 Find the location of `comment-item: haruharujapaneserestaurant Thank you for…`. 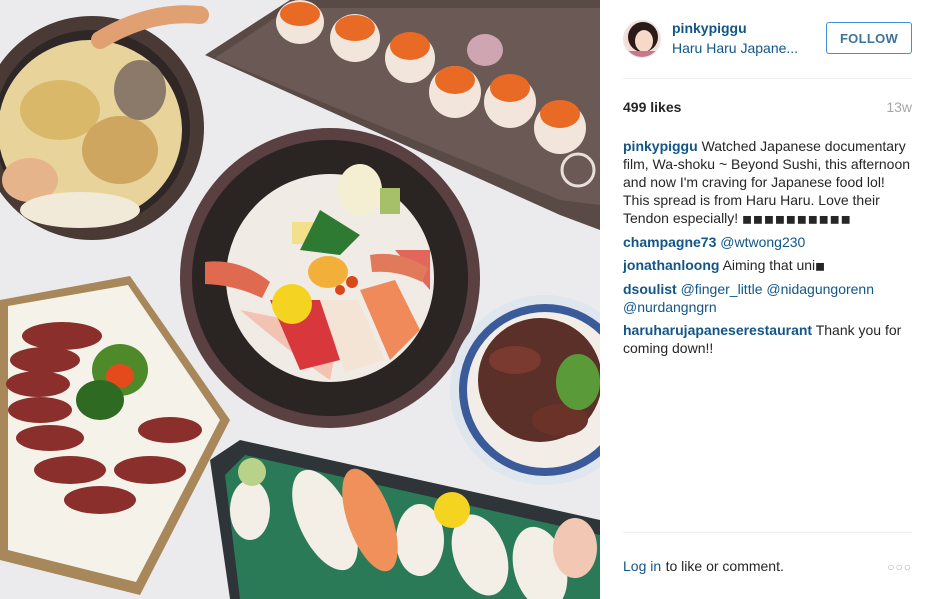

comment-item: haruharujapaneserestaurant Thank you for… is located at coordinates (767, 339).